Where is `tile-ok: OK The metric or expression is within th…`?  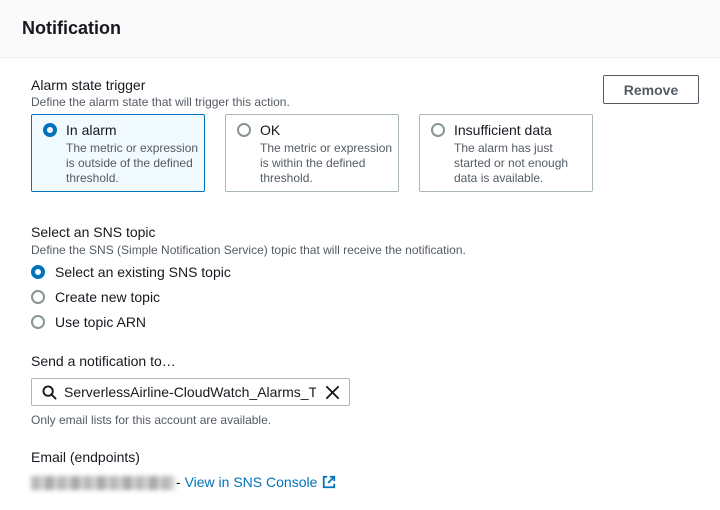 tile-ok: OK The metric or expression is within th… is located at coordinates (312, 153).